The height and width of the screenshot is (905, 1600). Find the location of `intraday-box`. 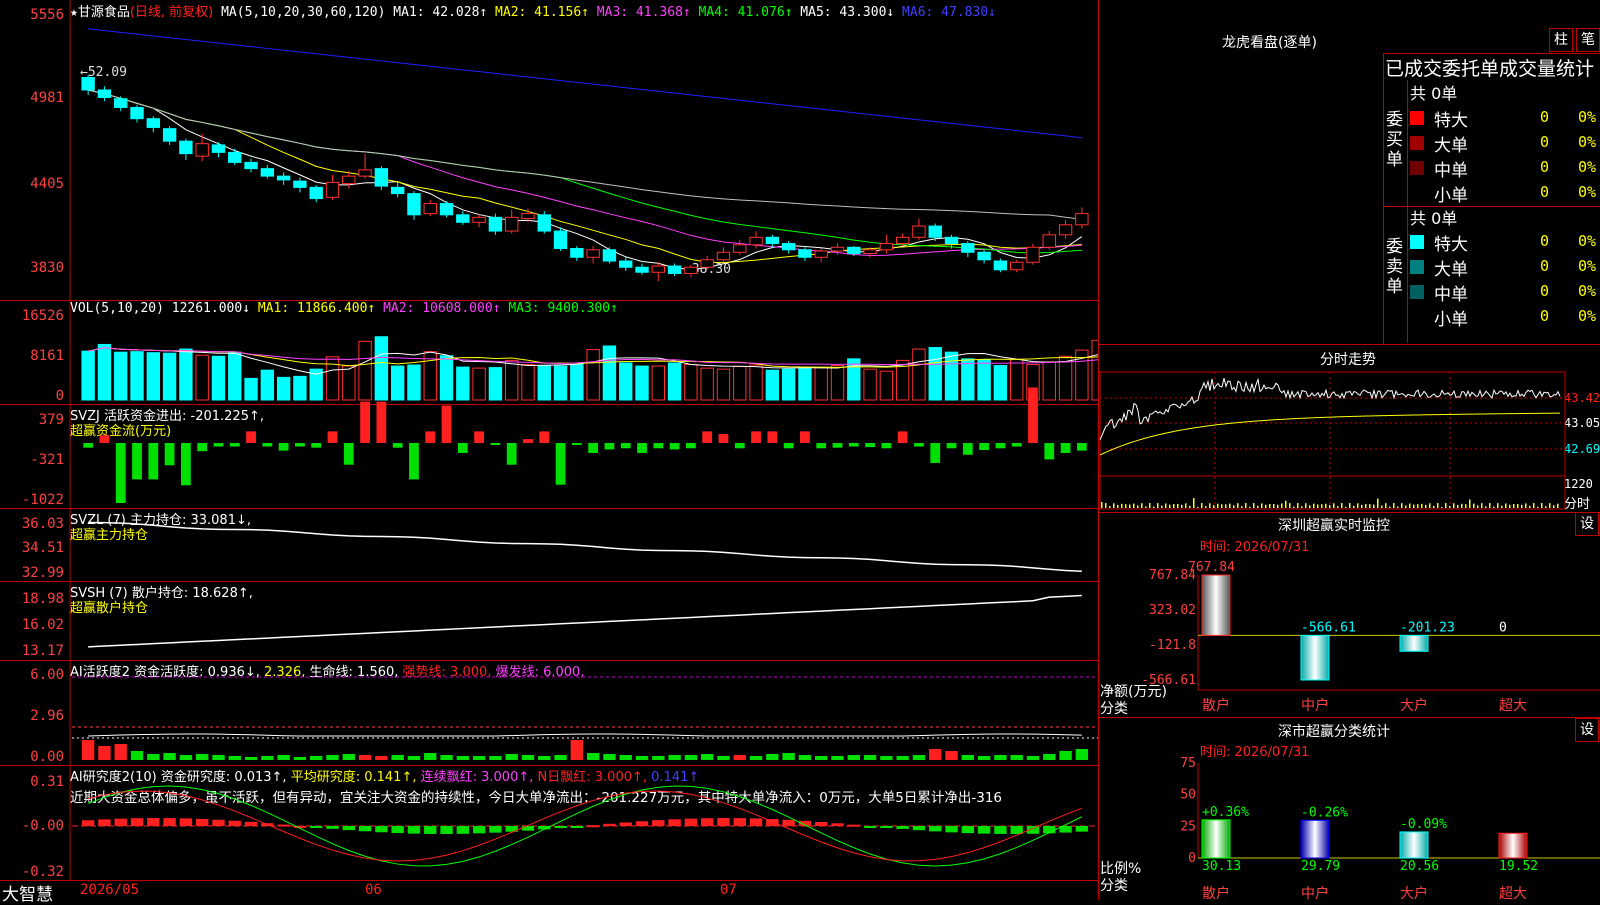

intraday-box is located at coordinates (1349, 428).